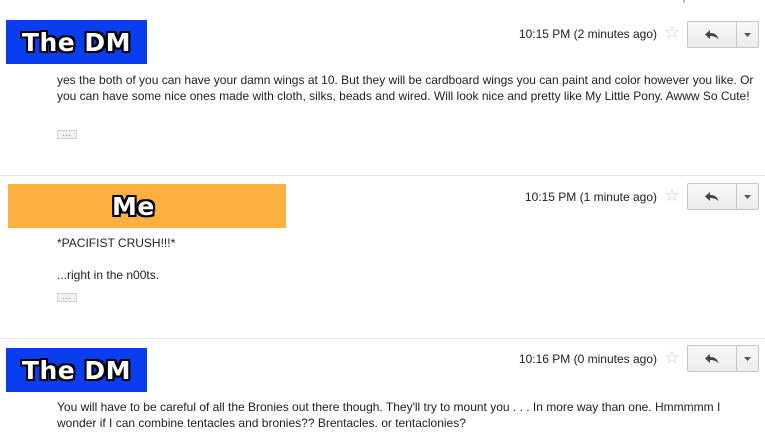  Describe the element at coordinates (116, 243) in the screenshot. I see `message-paragraph: *PACIFIST CRUSH!!!*` at that location.